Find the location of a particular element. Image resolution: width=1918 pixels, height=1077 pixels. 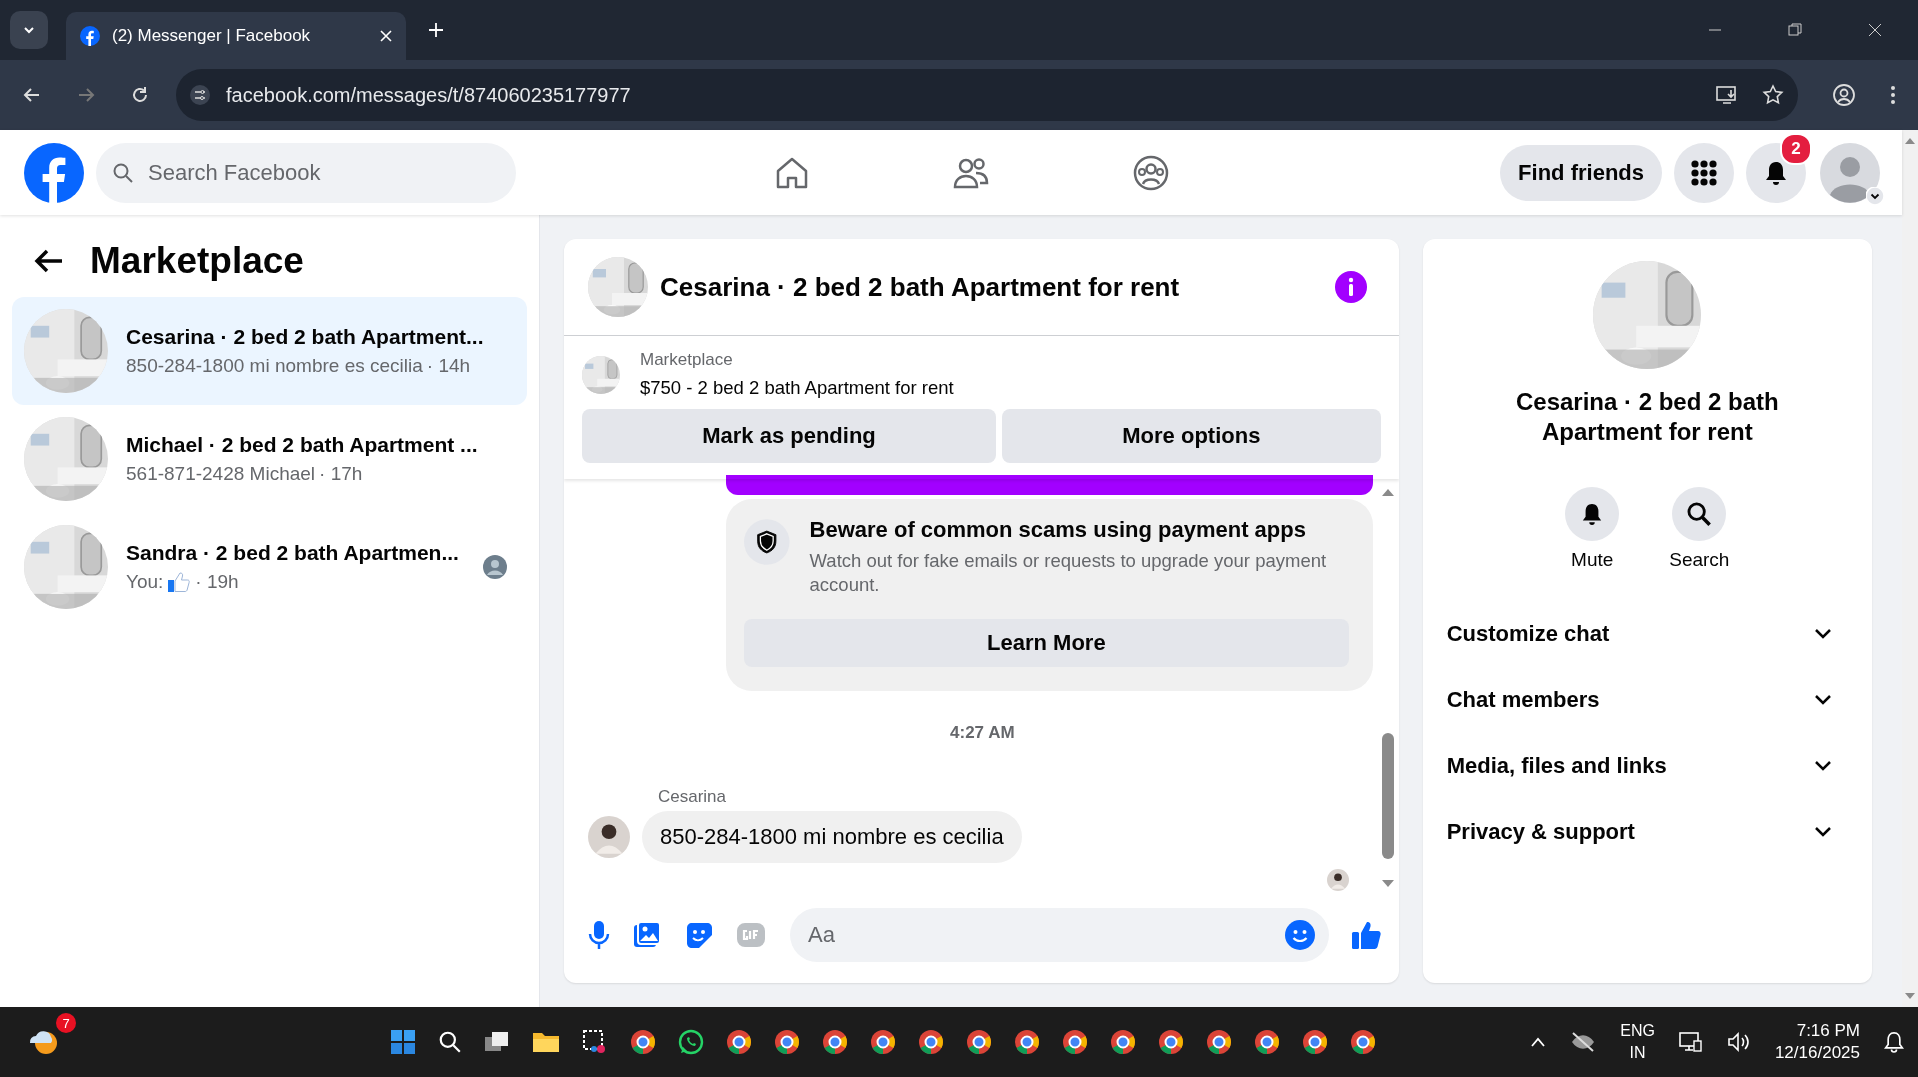

details-section-header: Media, files and links is located at coordinates (1647, 766).